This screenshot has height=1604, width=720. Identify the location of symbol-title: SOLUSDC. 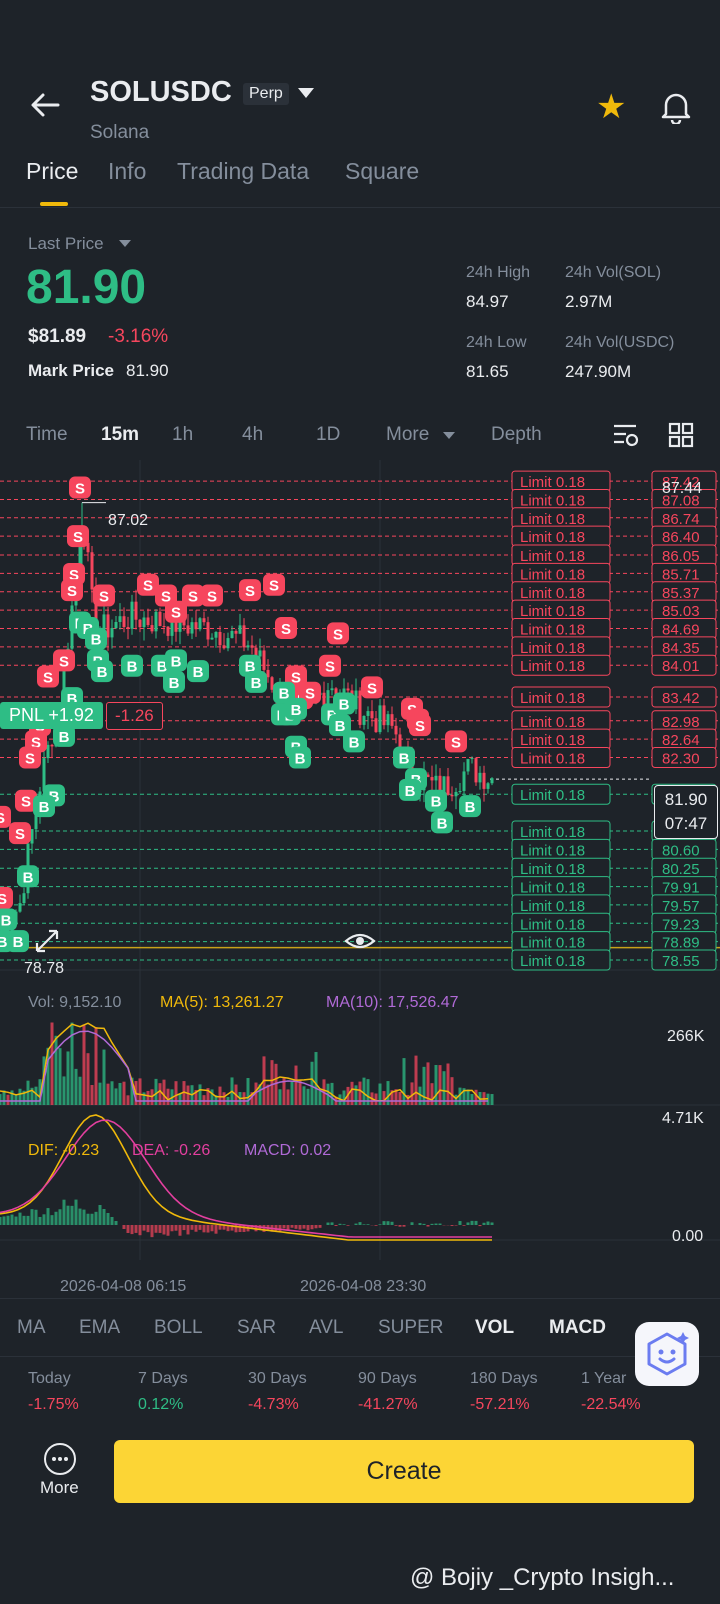
(161, 92).